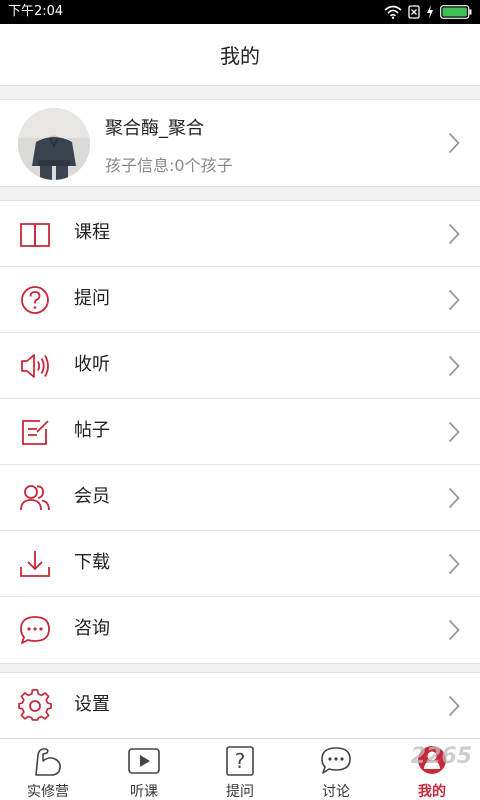 The image size is (480, 800). I want to click on status-time: 下午2:04, so click(36, 11).